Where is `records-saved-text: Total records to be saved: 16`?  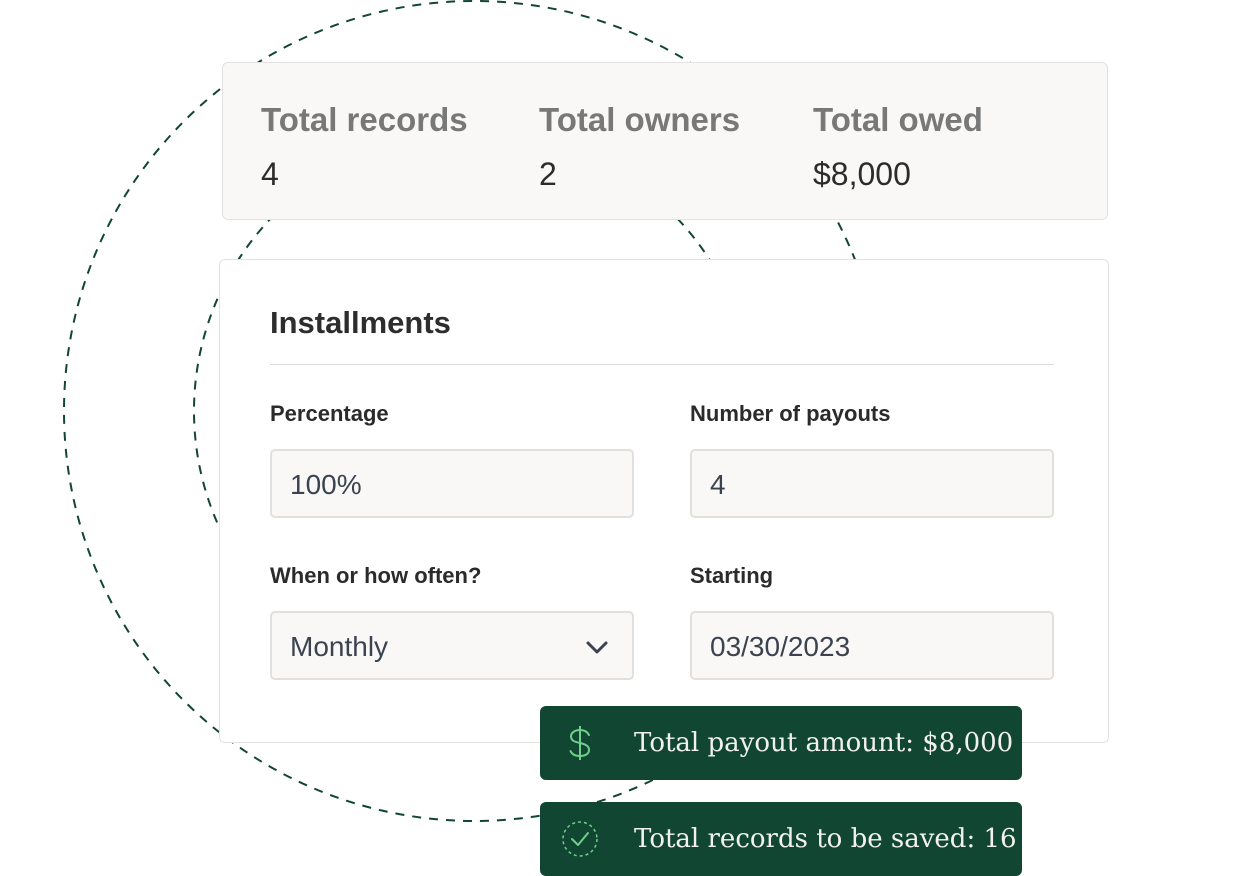
records-saved-text: Total records to be saved: 16 is located at coordinates (825, 839).